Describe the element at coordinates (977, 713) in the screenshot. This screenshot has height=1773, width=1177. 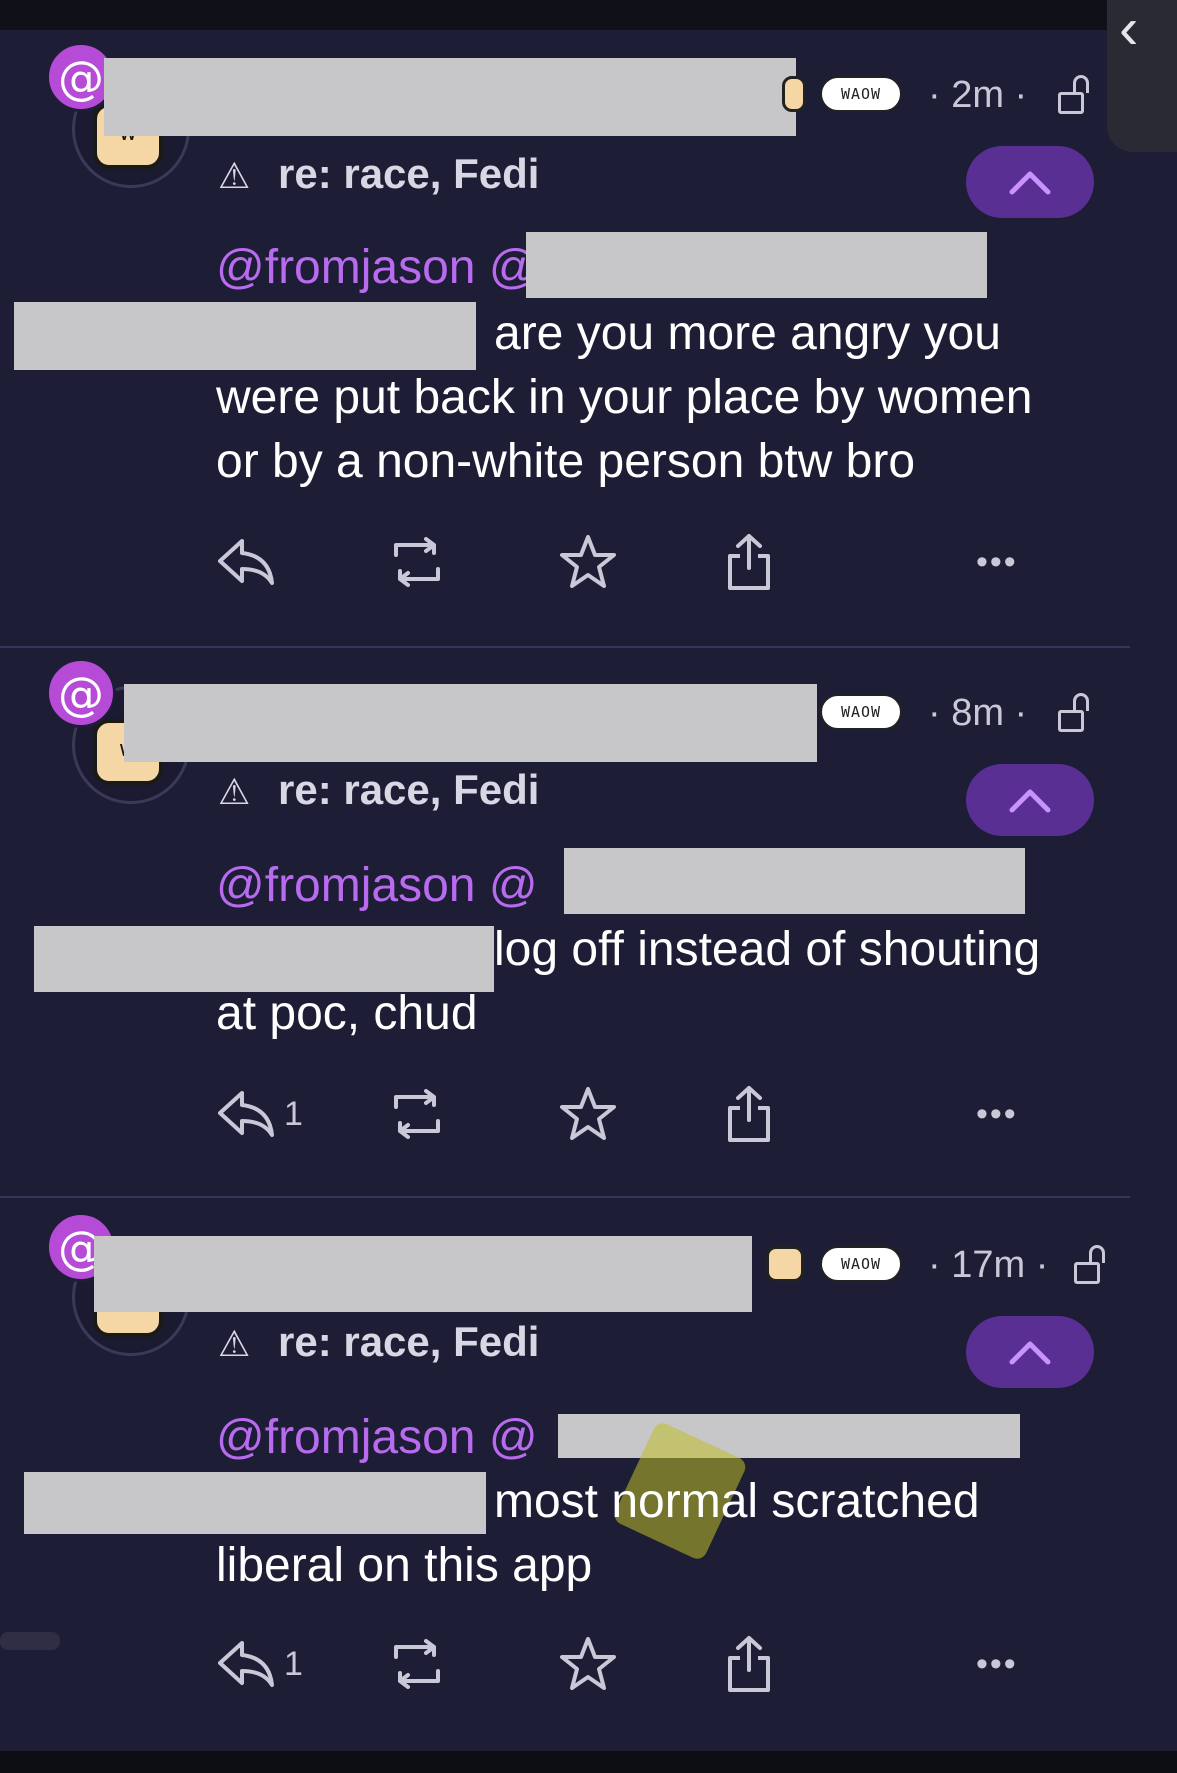
I see `post-time: · 8m ·` at that location.